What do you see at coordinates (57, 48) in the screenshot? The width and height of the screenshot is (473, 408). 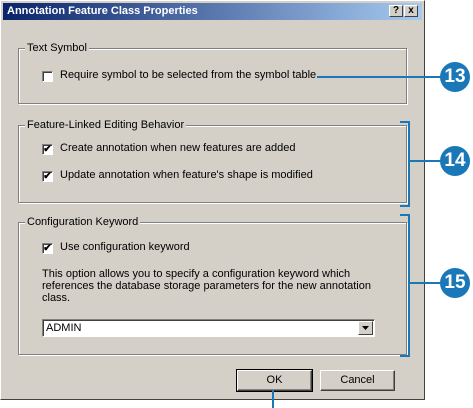 I see `text-symbol-legend: Text Symbol` at bounding box center [57, 48].